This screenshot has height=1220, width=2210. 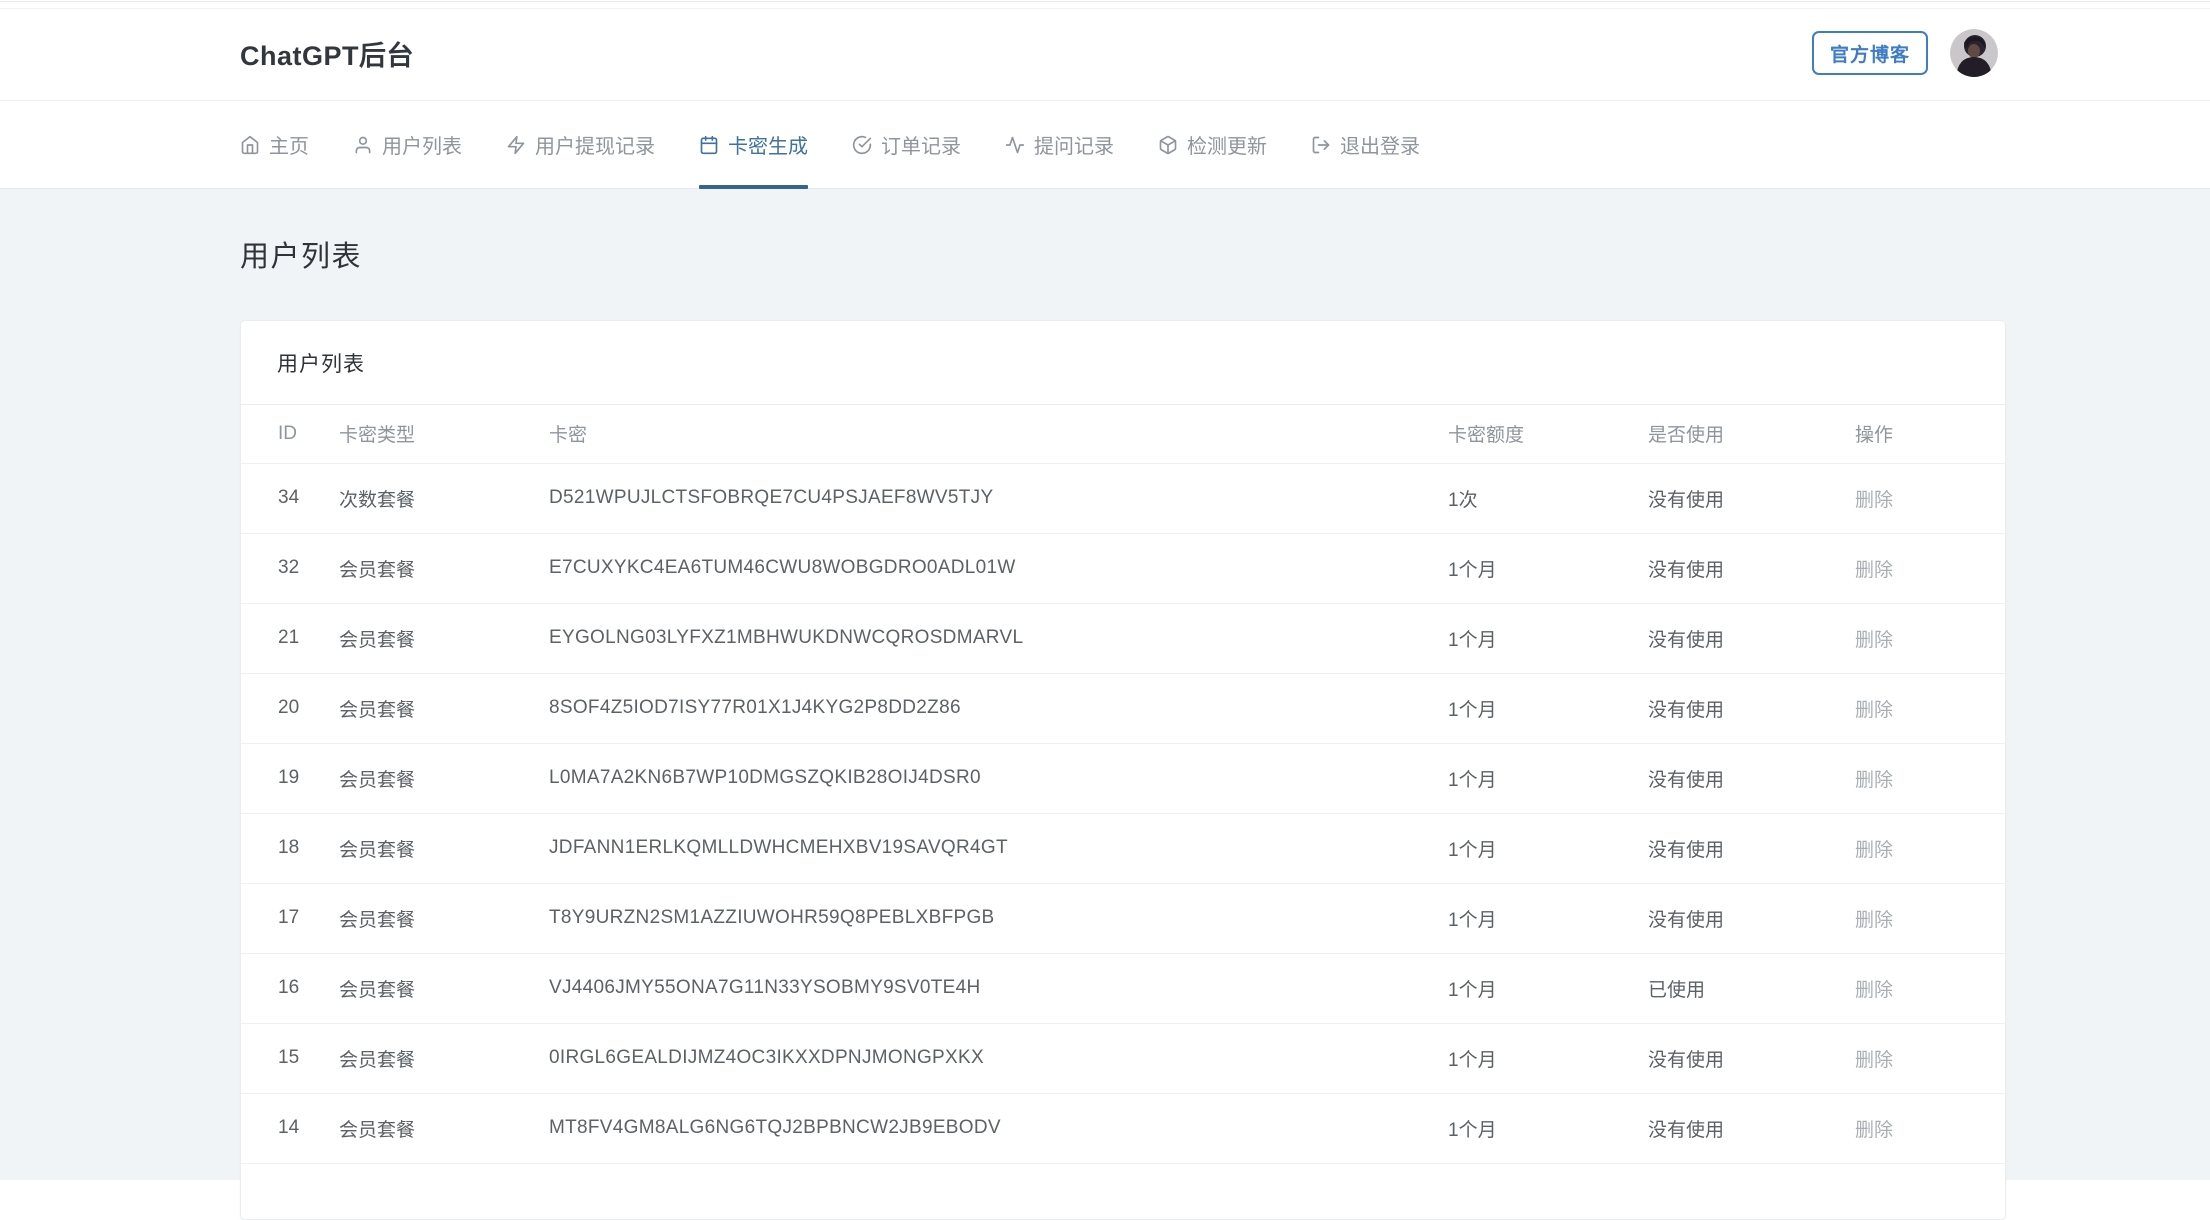 I want to click on activity-icon, so click(x=1015, y=145).